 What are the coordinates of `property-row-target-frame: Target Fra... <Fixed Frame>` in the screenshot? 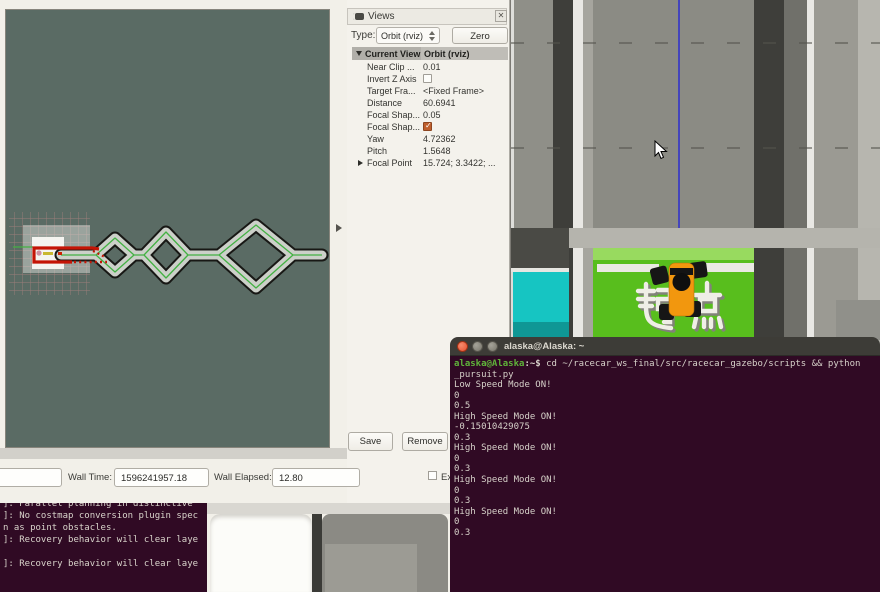 It's located at (430, 91).